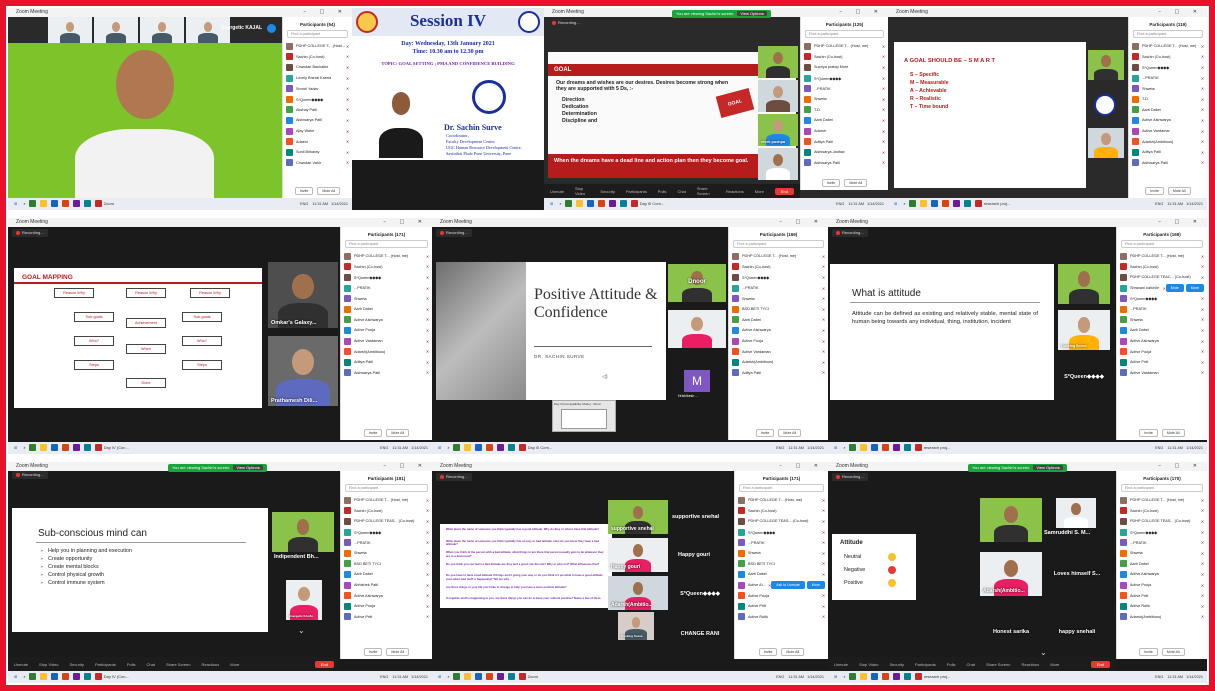 The image size is (1215, 691). Describe the element at coordinates (386, 564) in the screenshot. I see `participant-row: BSD BETI TYCI ✕` at that location.